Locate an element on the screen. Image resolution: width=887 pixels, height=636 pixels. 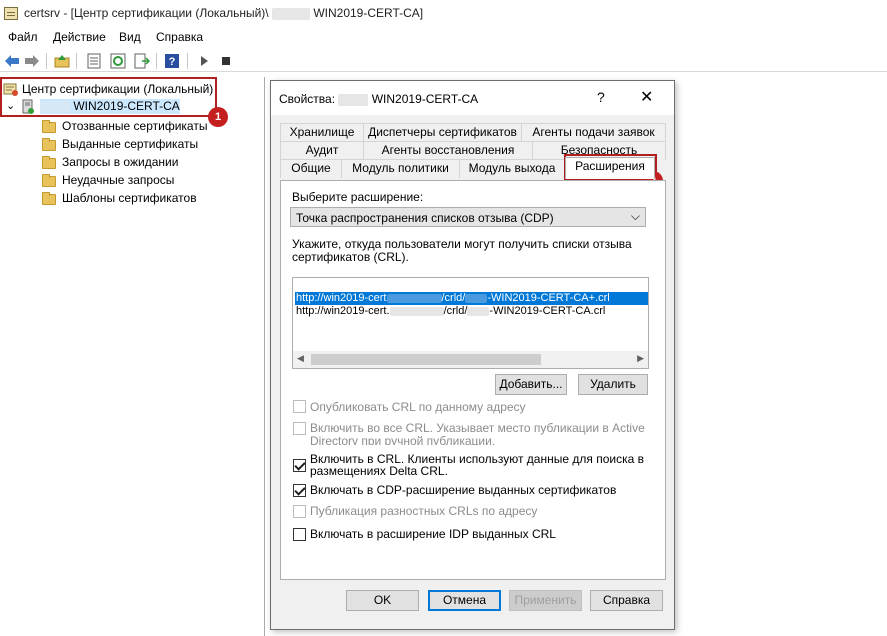
export-list-icon is located at coordinates (142, 61).